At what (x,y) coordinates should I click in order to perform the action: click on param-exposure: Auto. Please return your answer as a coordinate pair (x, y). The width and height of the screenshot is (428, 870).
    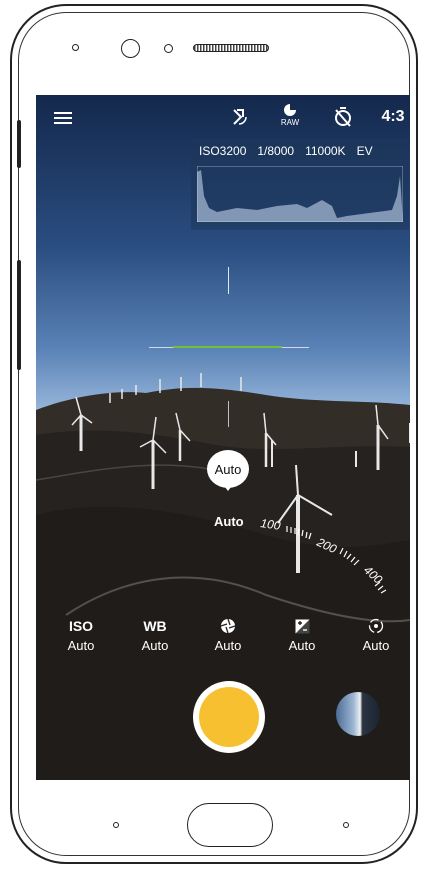
    Looking at the image, I should click on (302, 635).